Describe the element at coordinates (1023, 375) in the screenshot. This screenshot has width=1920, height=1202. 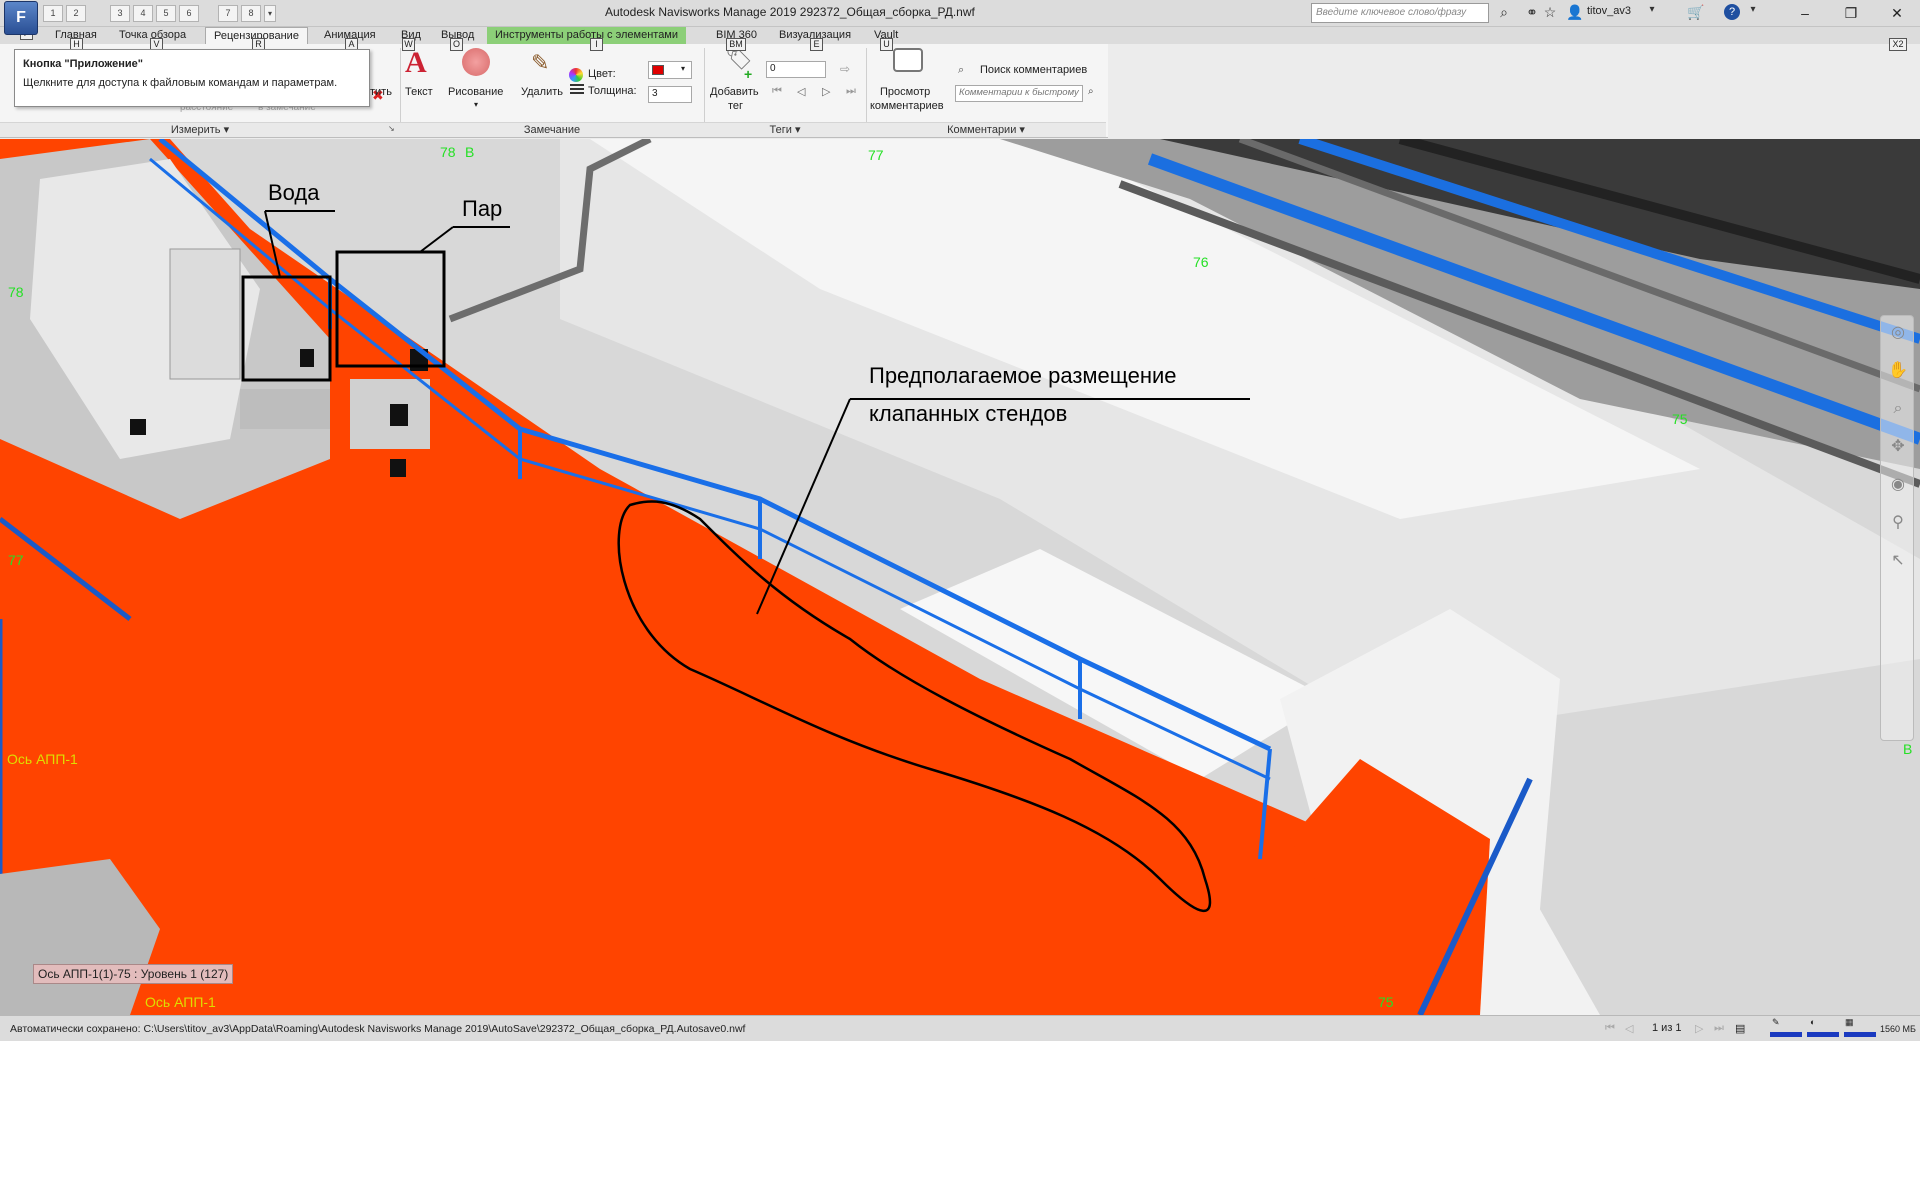
I see `placement-markup-label: Предполагаемое размещение` at that location.